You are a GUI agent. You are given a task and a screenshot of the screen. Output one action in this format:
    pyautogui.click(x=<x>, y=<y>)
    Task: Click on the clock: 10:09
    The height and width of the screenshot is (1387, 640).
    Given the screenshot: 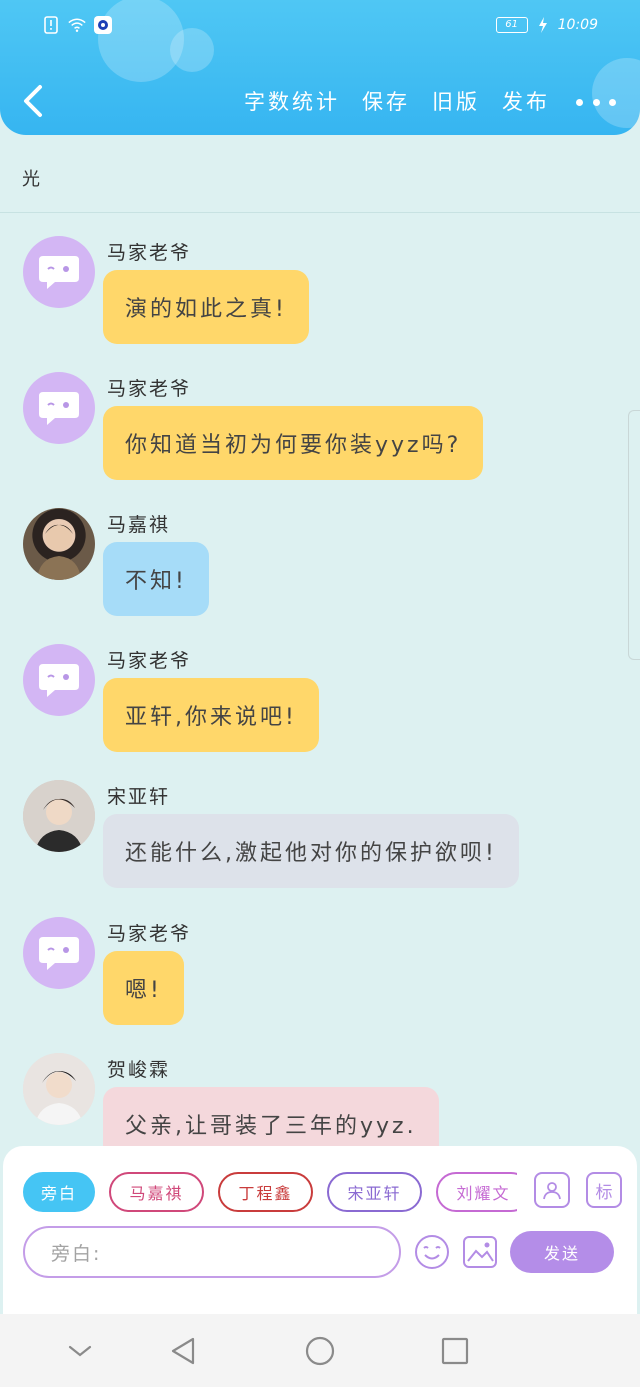 What is the action you would take?
    pyautogui.click(x=577, y=25)
    